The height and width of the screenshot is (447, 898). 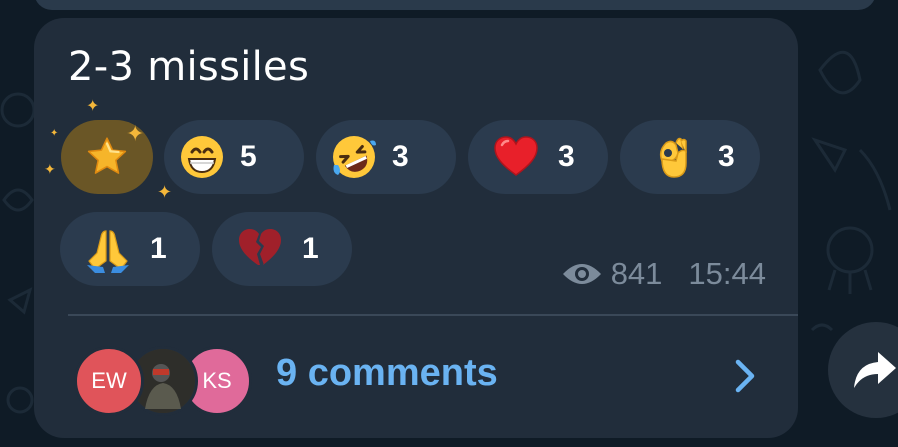 What do you see at coordinates (107, 155) in the screenshot?
I see `star-icon` at bounding box center [107, 155].